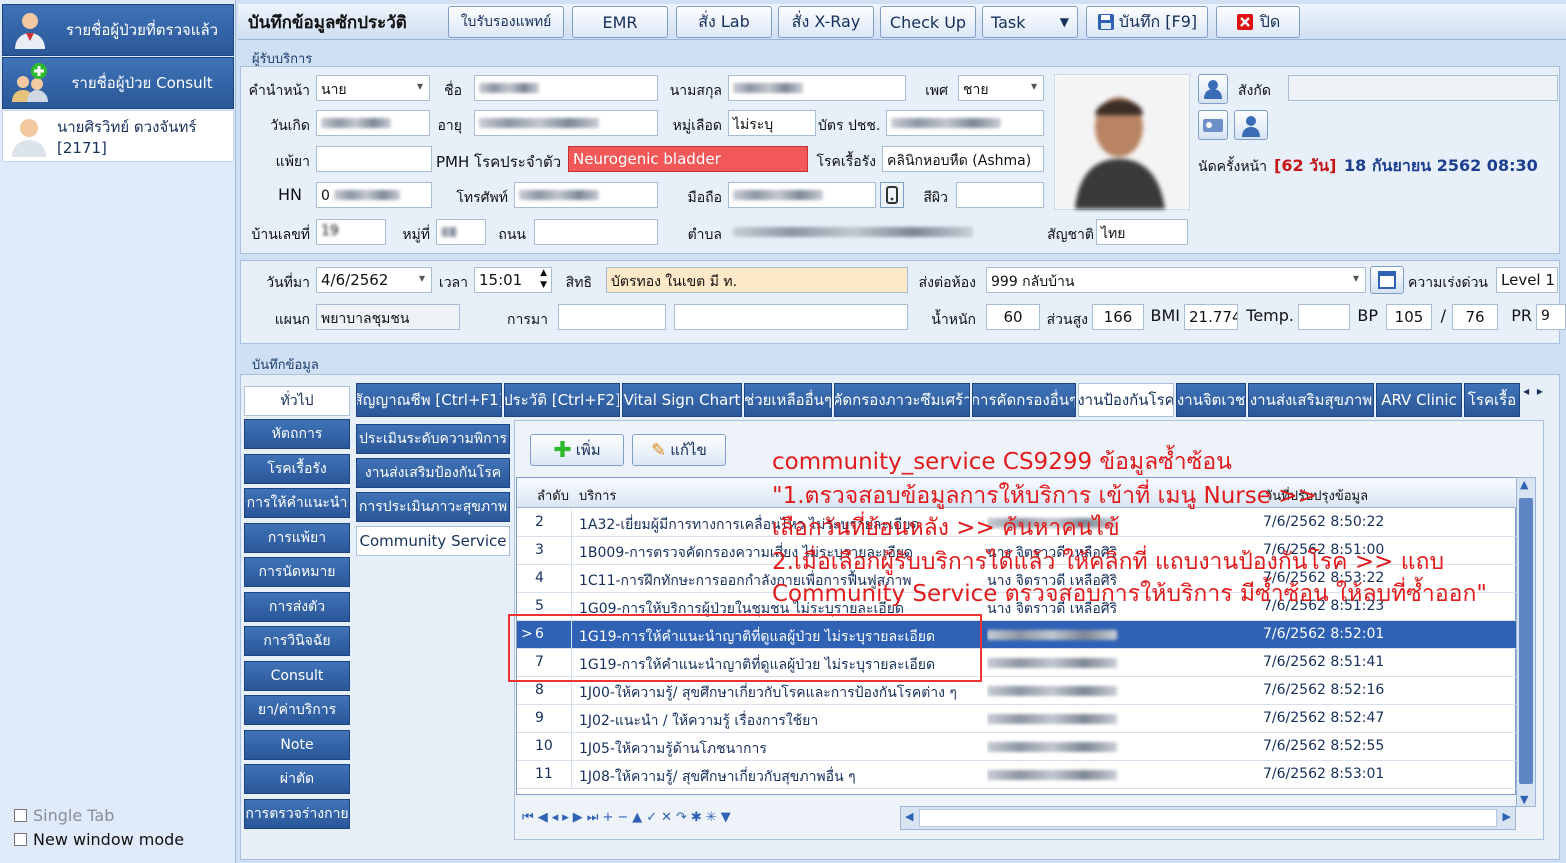  I want to click on nav-item: การวินิจฉัย, so click(297, 641).